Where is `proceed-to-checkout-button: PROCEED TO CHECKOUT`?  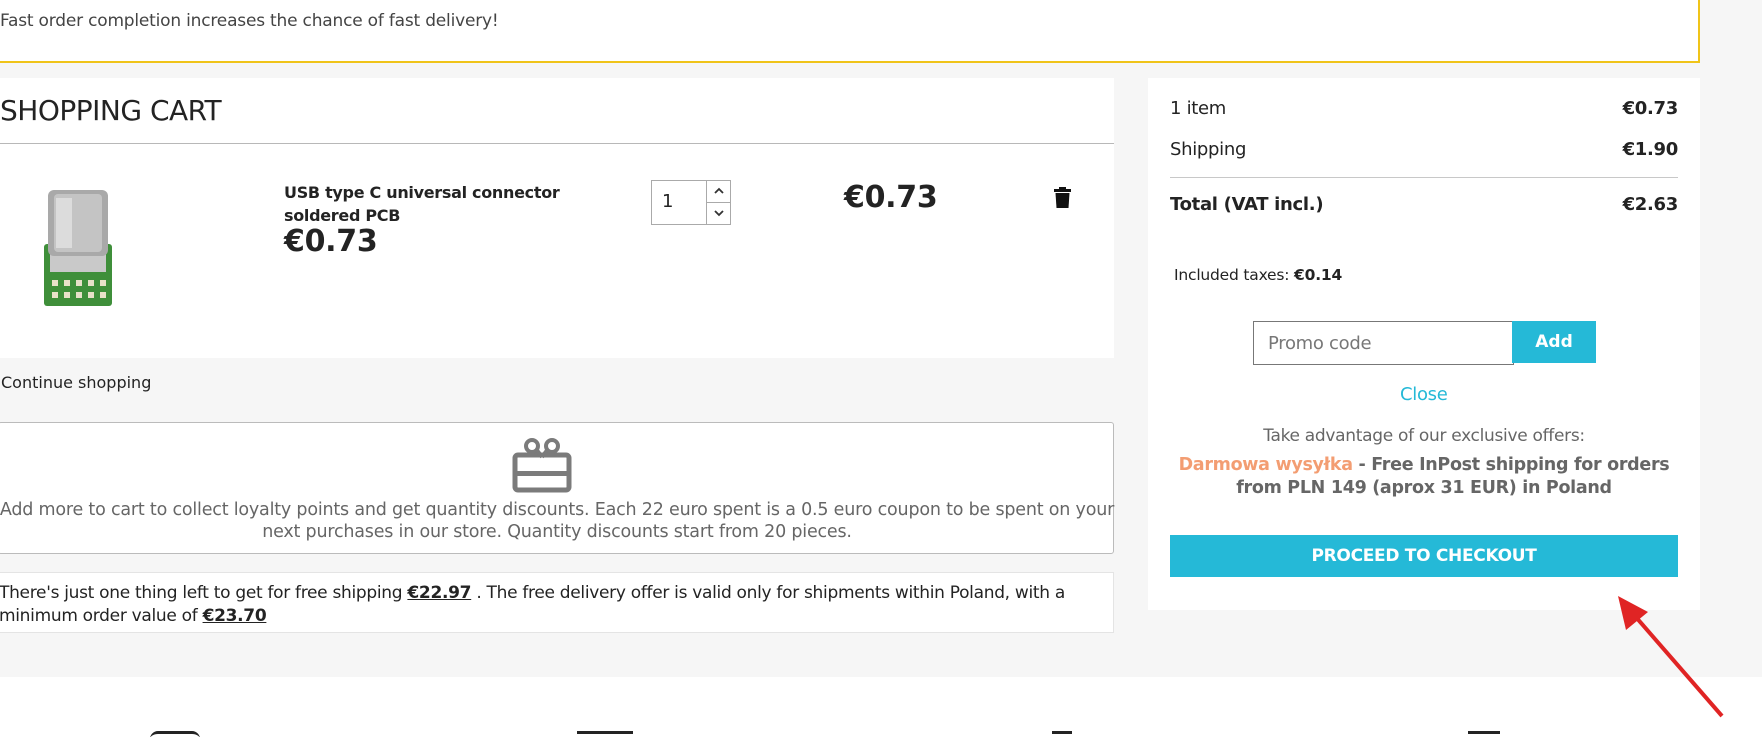 proceed-to-checkout-button: PROCEED TO CHECKOUT is located at coordinates (1424, 556).